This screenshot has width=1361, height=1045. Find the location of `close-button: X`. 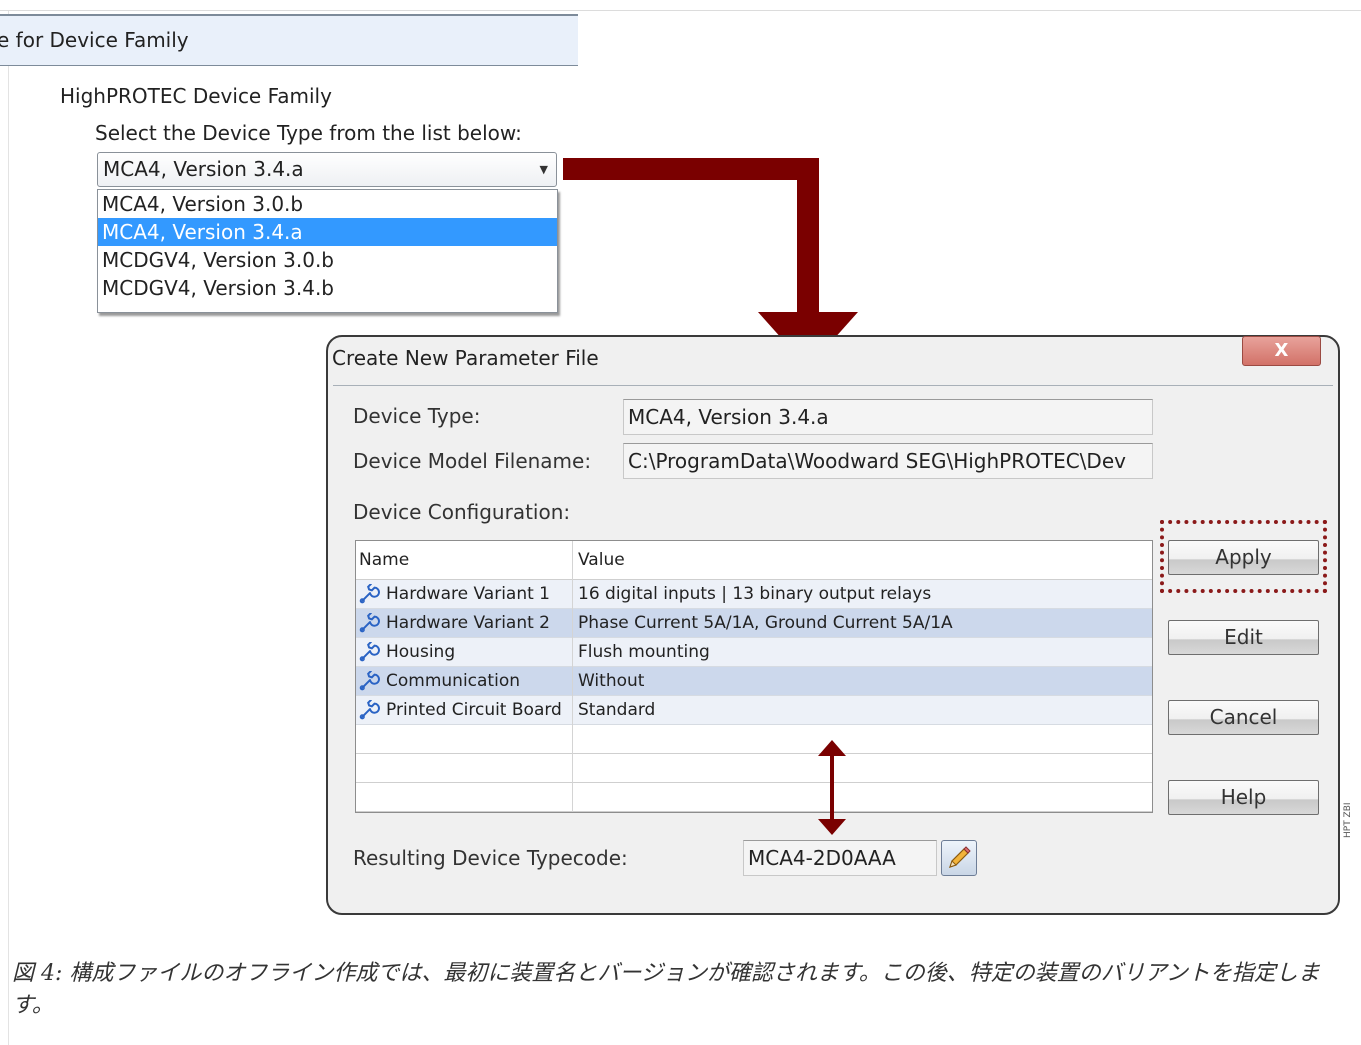

close-button: X is located at coordinates (1281, 351).